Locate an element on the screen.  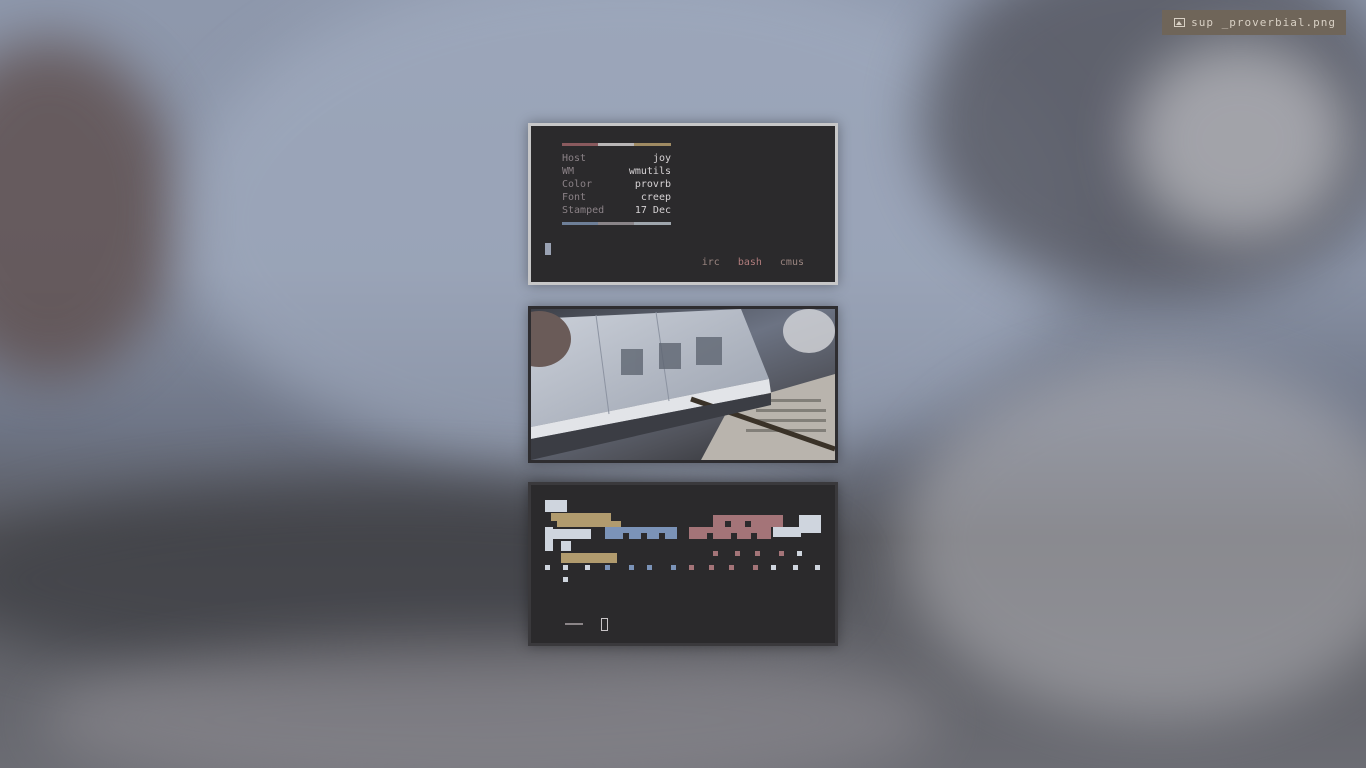
tab-irc: irc is located at coordinates (711, 262).